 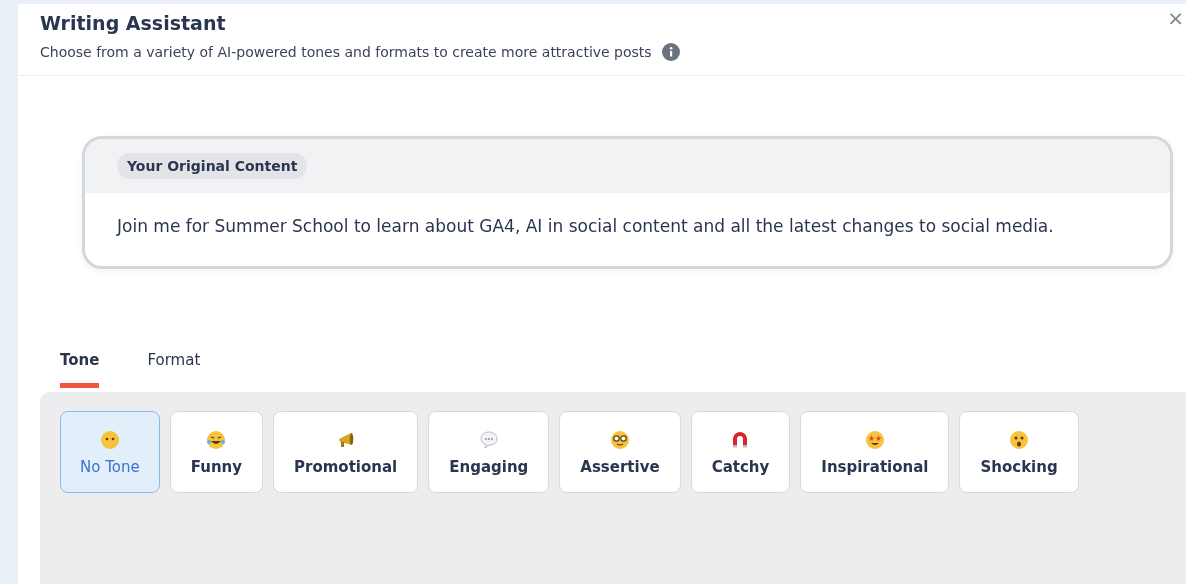 I want to click on tone-button: Assertive, so click(x=620, y=452).